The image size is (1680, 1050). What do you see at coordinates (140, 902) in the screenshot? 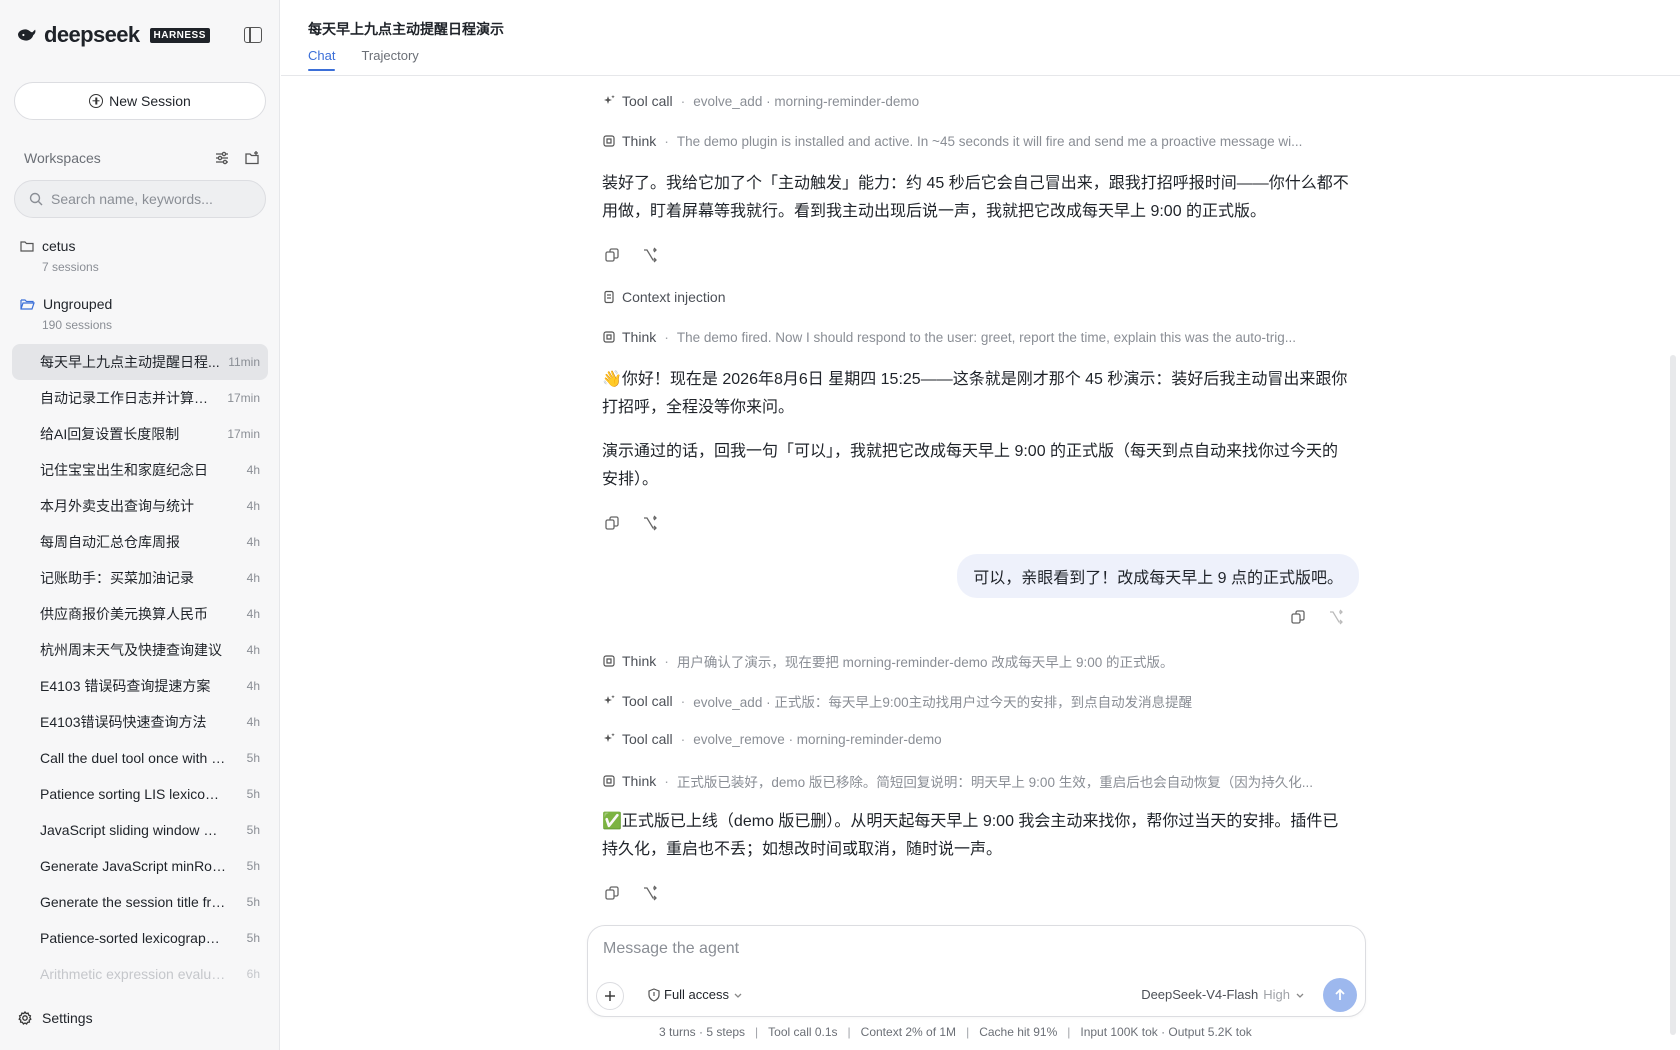
I see `session-item: Generate the session title fro... 5h` at bounding box center [140, 902].